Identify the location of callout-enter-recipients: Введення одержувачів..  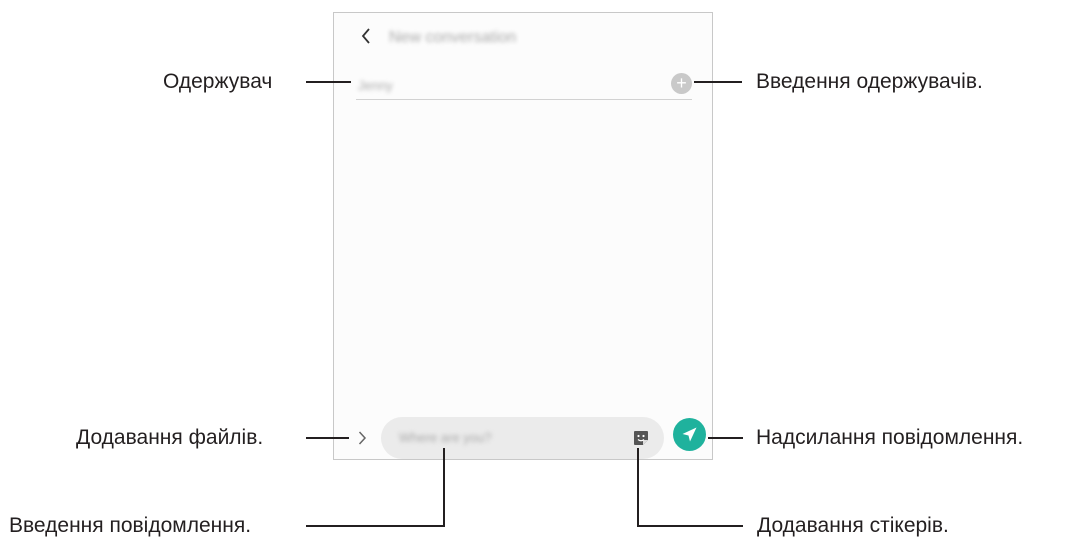
(869, 81).